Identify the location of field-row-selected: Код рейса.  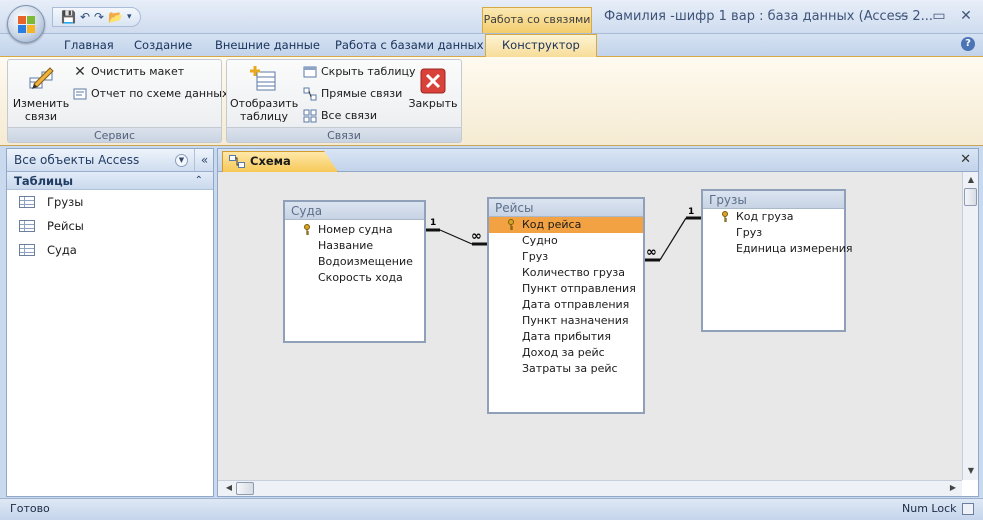
(566, 225).